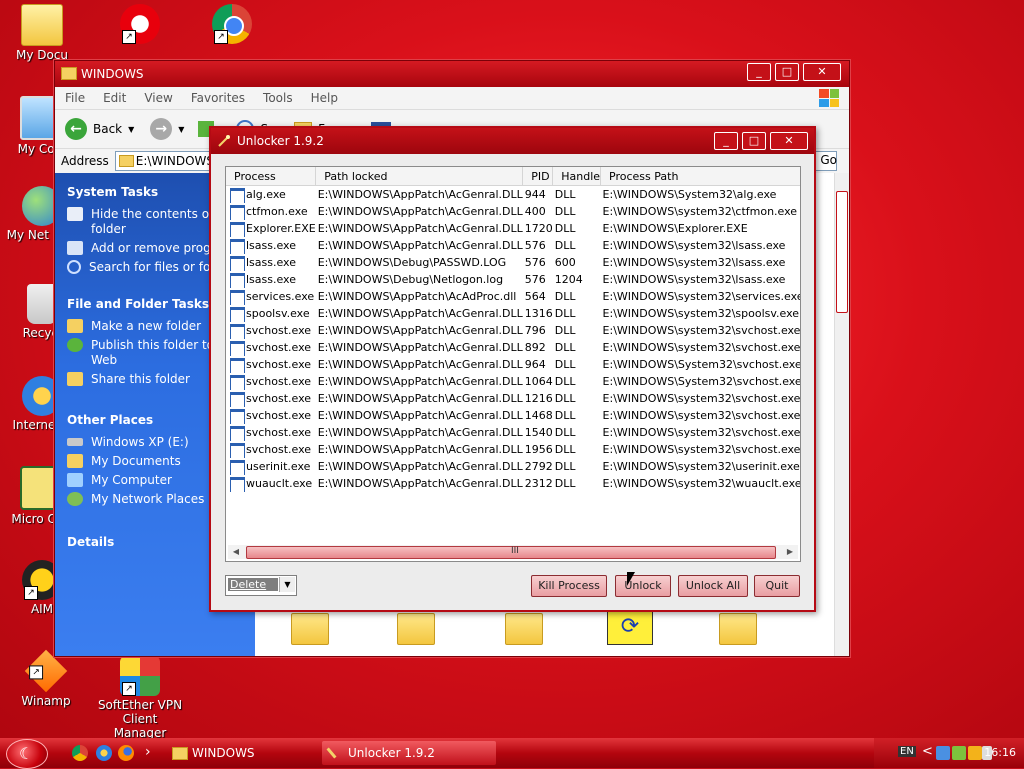  Describe the element at coordinates (80, 753) in the screenshot. I see `quicklaunch-chrome-icon` at that location.